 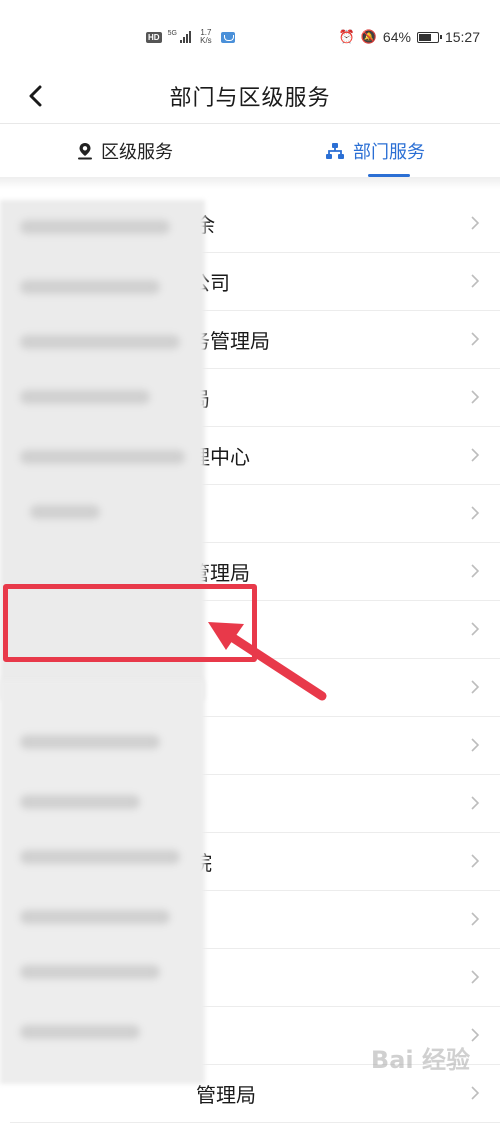 What do you see at coordinates (250, 183) in the screenshot?
I see `tab-shadow` at bounding box center [250, 183].